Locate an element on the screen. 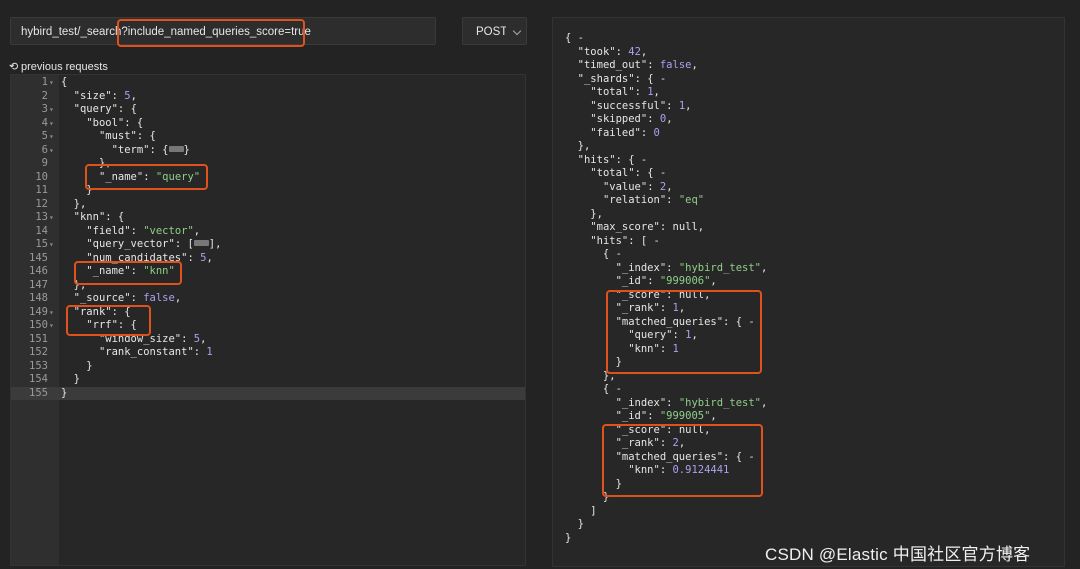 The height and width of the screenshot is (569, 1080). editor-line: 2 "size": 5, is located at coordinates (268, 97).